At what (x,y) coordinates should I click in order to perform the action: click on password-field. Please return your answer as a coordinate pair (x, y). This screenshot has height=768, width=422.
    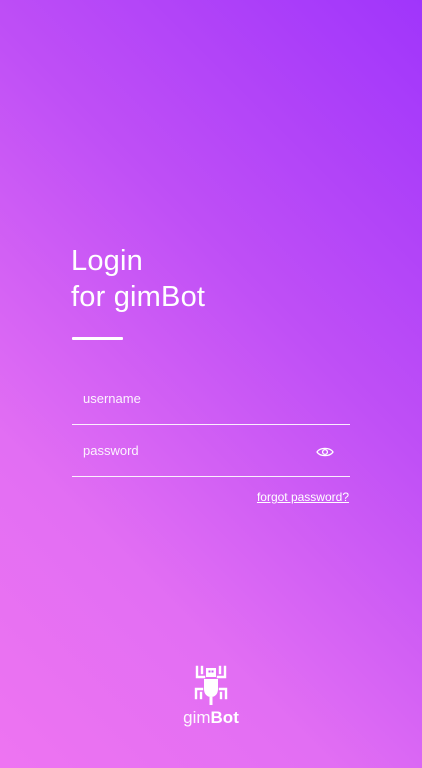
    Looking at the image, I should click on (211, 451).